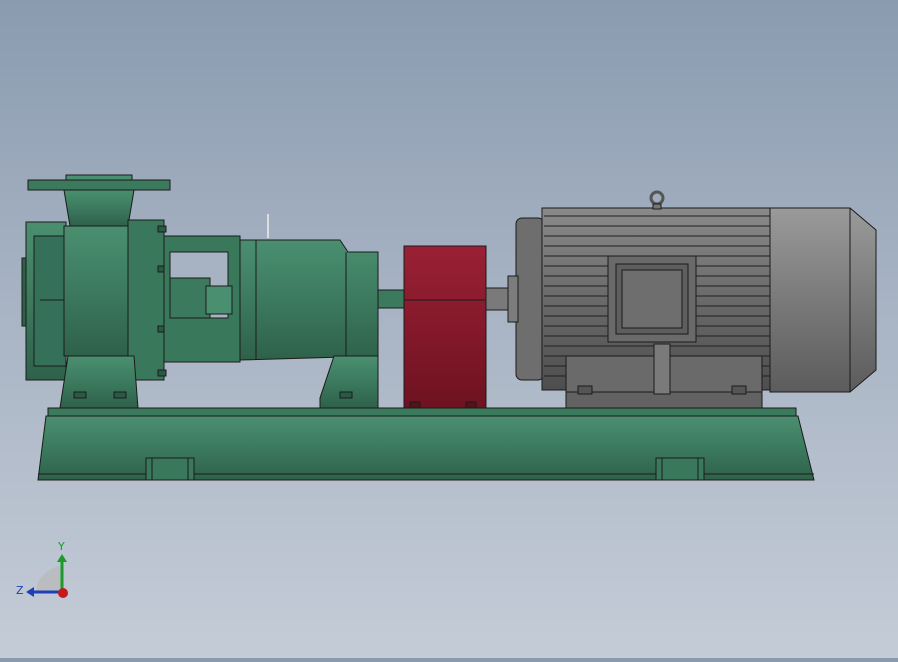 This screenshot has height=662, width=898. What do you see at coordinates (49, 579) in the screenshot?
I see `triad-plane` at bounding box center [49, 579].